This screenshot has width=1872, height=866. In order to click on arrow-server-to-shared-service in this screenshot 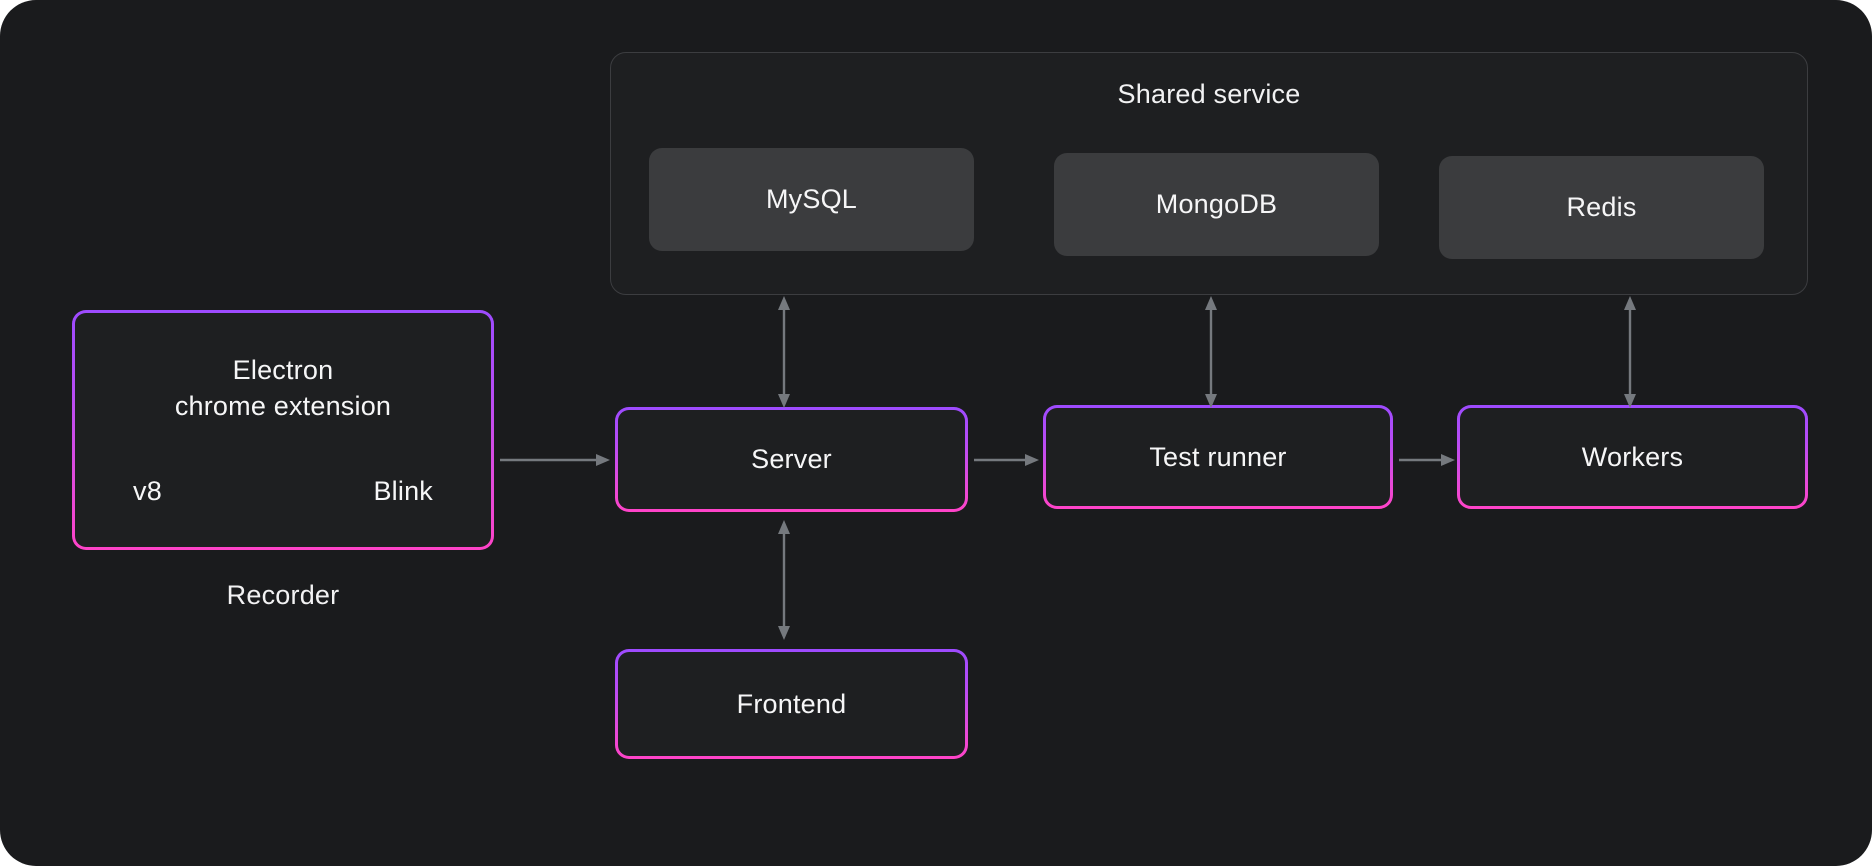, I will do `click(784, 352)`.